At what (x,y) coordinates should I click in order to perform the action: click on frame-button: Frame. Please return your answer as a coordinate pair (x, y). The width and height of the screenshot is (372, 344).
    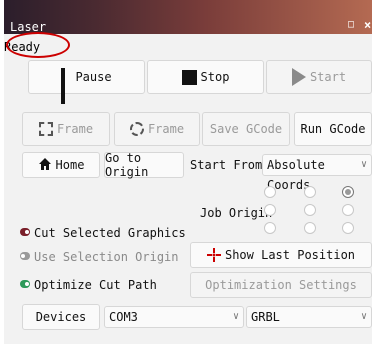
    Looking at the image, I should click on (66, 129).